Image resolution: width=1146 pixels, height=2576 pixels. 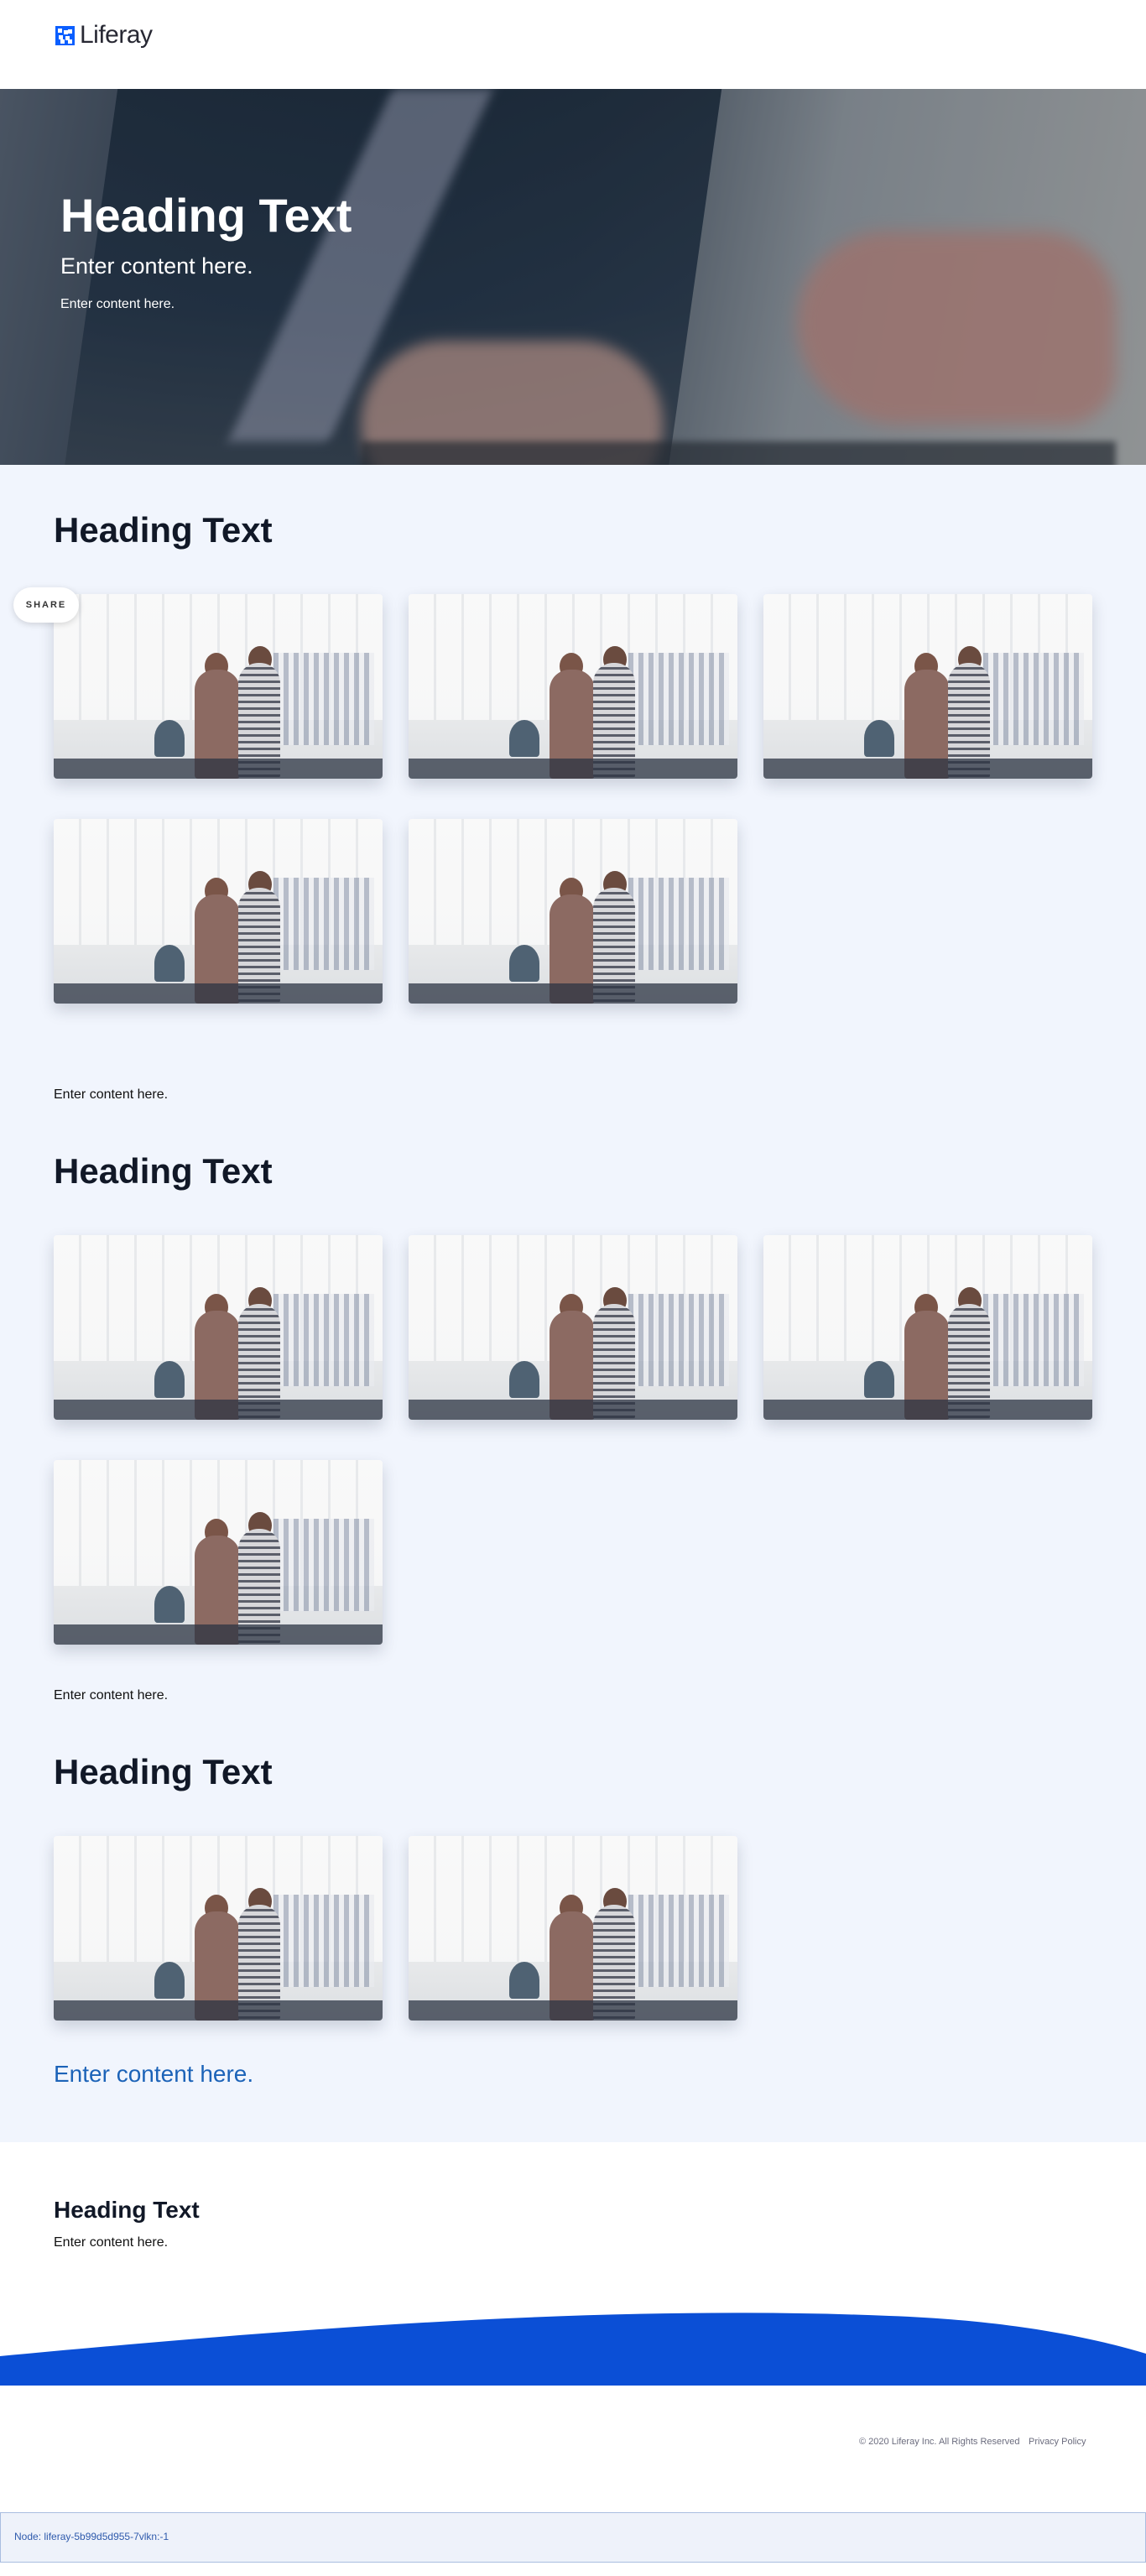 I want to click on node-info-bar: Node: liferay-5b99d5d955-7vlkn:-1, so click(x=573, y=2537).